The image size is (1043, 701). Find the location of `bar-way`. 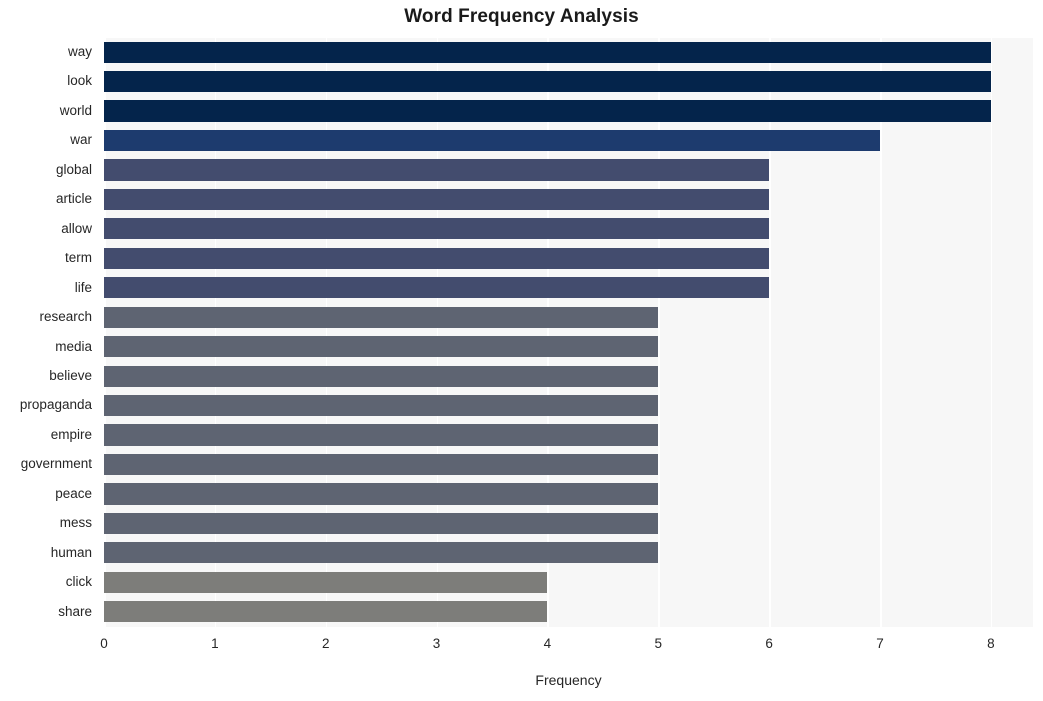

bar-way is located at coordinates (547, 52).